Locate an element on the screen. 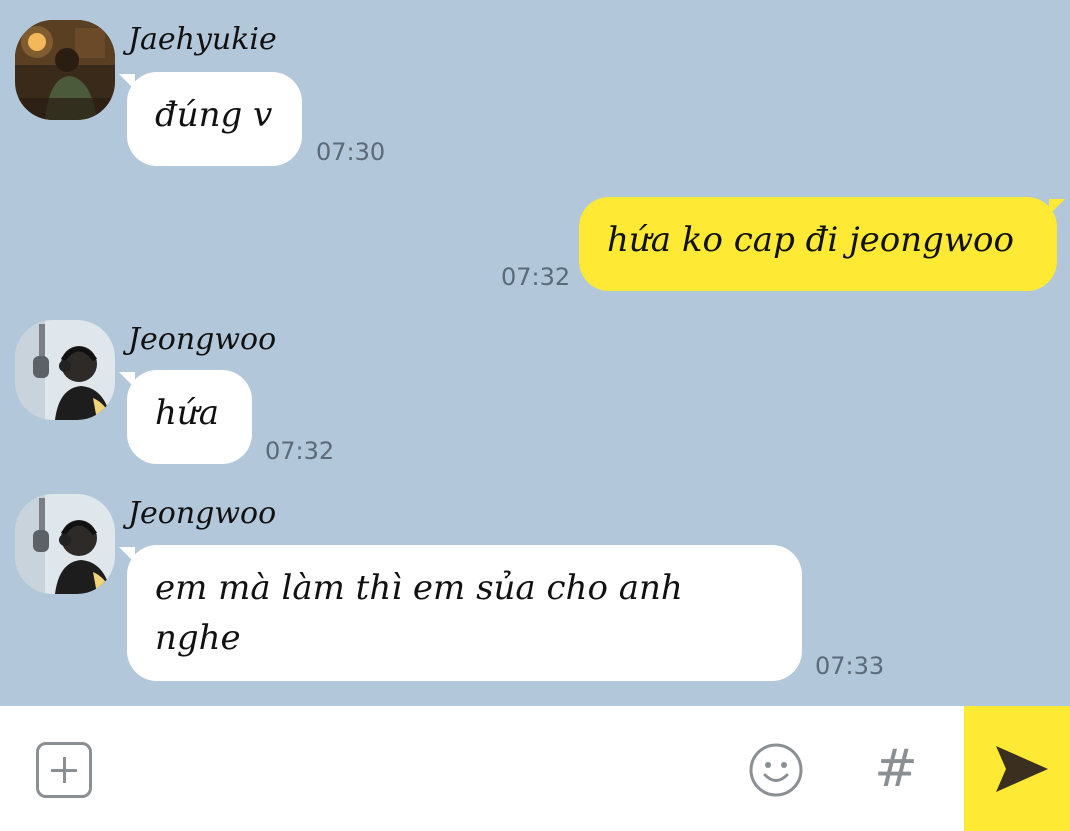 This screenshot has height=831, width=1070. plus-square-icon is located at coordinates (64, 770).